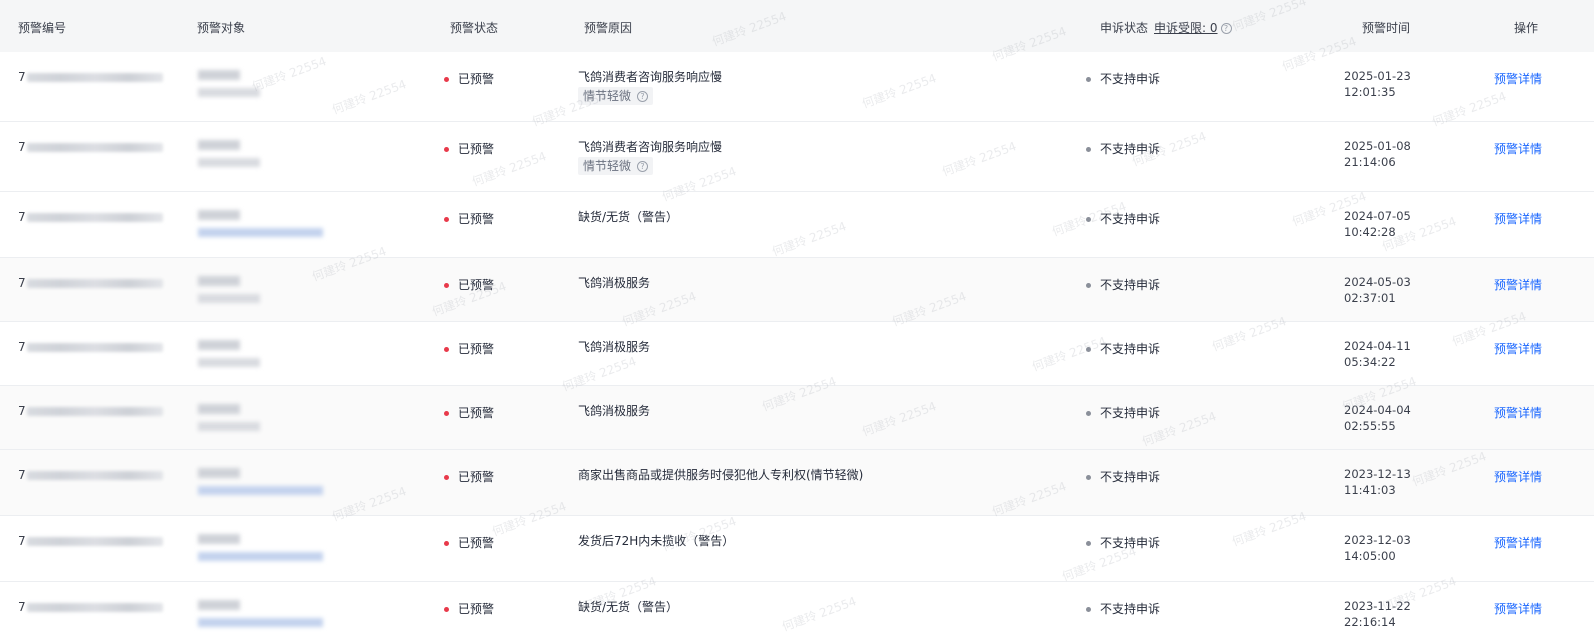 The image size is (1594, 634). What do you see at coordinates (1377, 154) in the screenshot?
I see `warning-time: 2025-01-08 21:14:06` at bounding box center [1377, 154].